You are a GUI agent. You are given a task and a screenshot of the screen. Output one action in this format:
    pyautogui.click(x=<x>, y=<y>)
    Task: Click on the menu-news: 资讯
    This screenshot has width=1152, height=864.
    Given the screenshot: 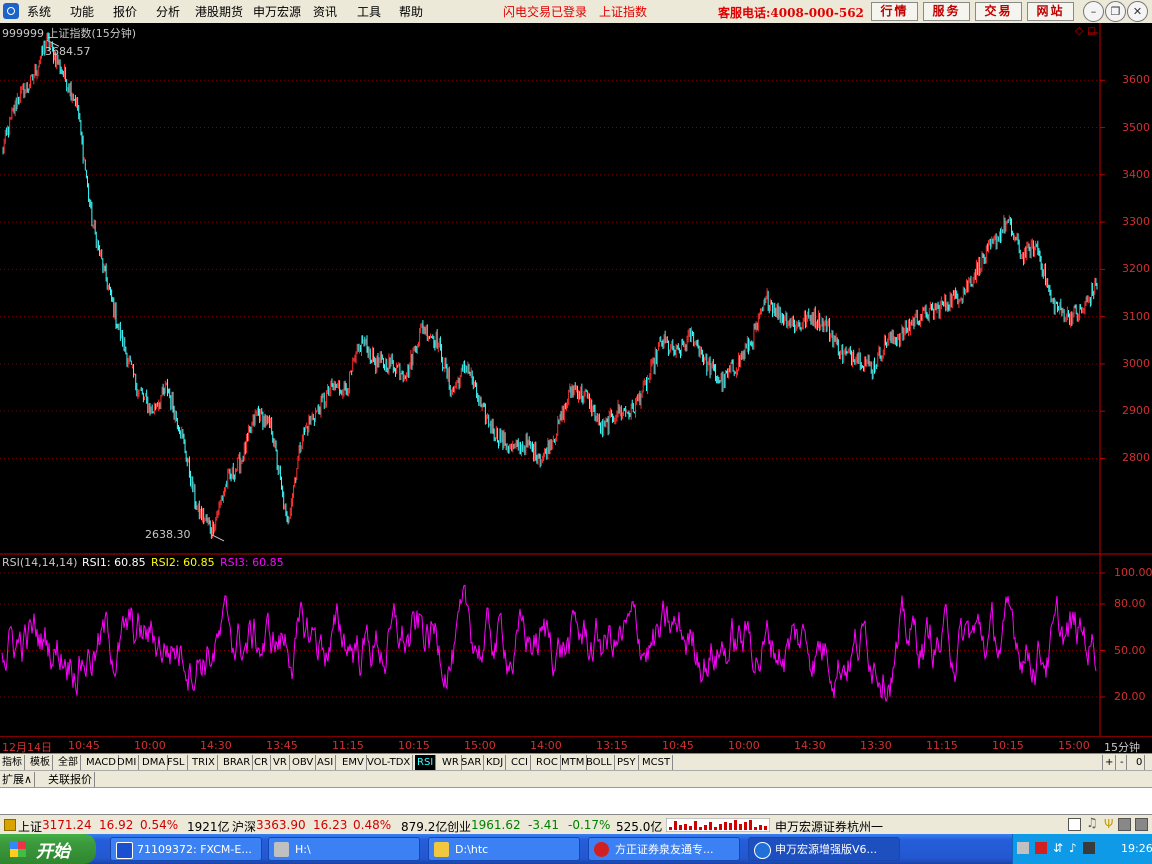 What is the action you would take?
    pyautogui.click(x=325, y=11)
    